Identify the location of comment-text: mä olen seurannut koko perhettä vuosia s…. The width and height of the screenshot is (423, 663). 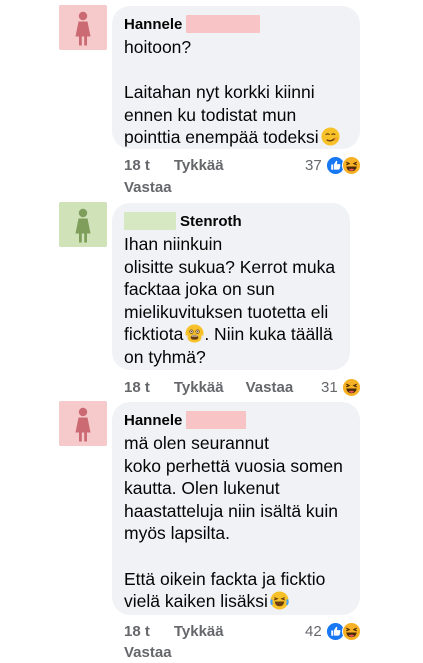
(236, 522).